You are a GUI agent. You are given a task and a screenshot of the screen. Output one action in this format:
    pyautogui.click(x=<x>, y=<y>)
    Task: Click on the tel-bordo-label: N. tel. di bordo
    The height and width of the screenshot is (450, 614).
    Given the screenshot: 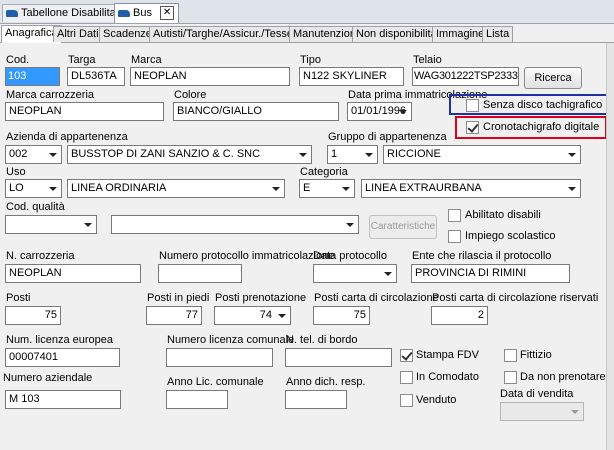 What is the action you would take?
    pyautogui.click(x=322, y=340)
    